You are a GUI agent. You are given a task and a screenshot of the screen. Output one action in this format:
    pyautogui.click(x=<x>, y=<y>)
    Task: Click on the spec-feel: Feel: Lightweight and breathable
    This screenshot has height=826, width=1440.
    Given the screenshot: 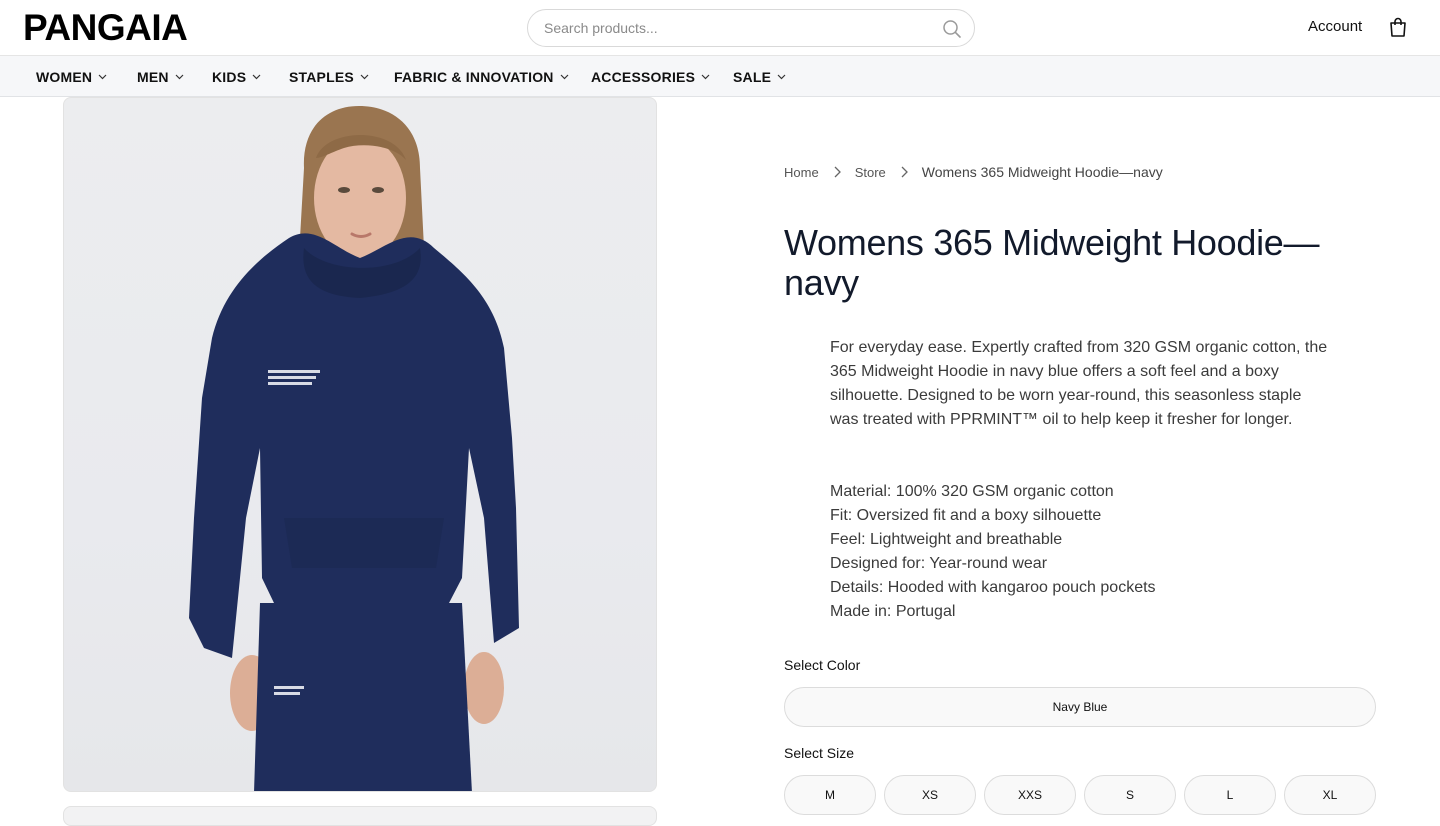 What is the action you would take?
    pyautogui.click(x=946, y=539)
    